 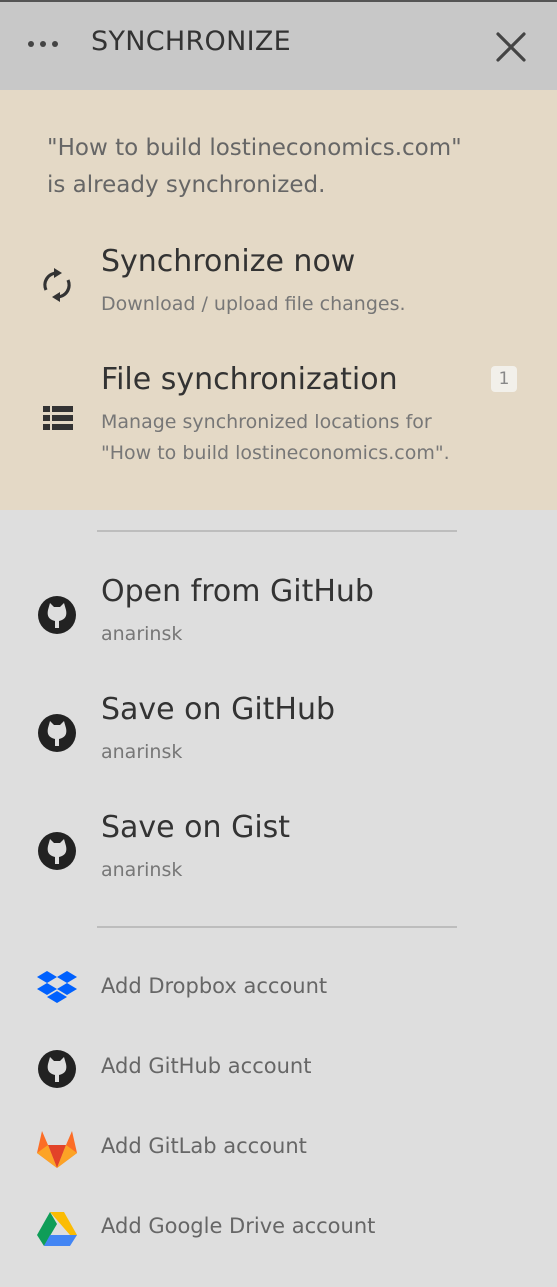 What do you see at coordinates (278, 848) in the screenshot?
I see `save-on-gist-button: Save on Gist anarinsk` at bounding box center [278, 848].